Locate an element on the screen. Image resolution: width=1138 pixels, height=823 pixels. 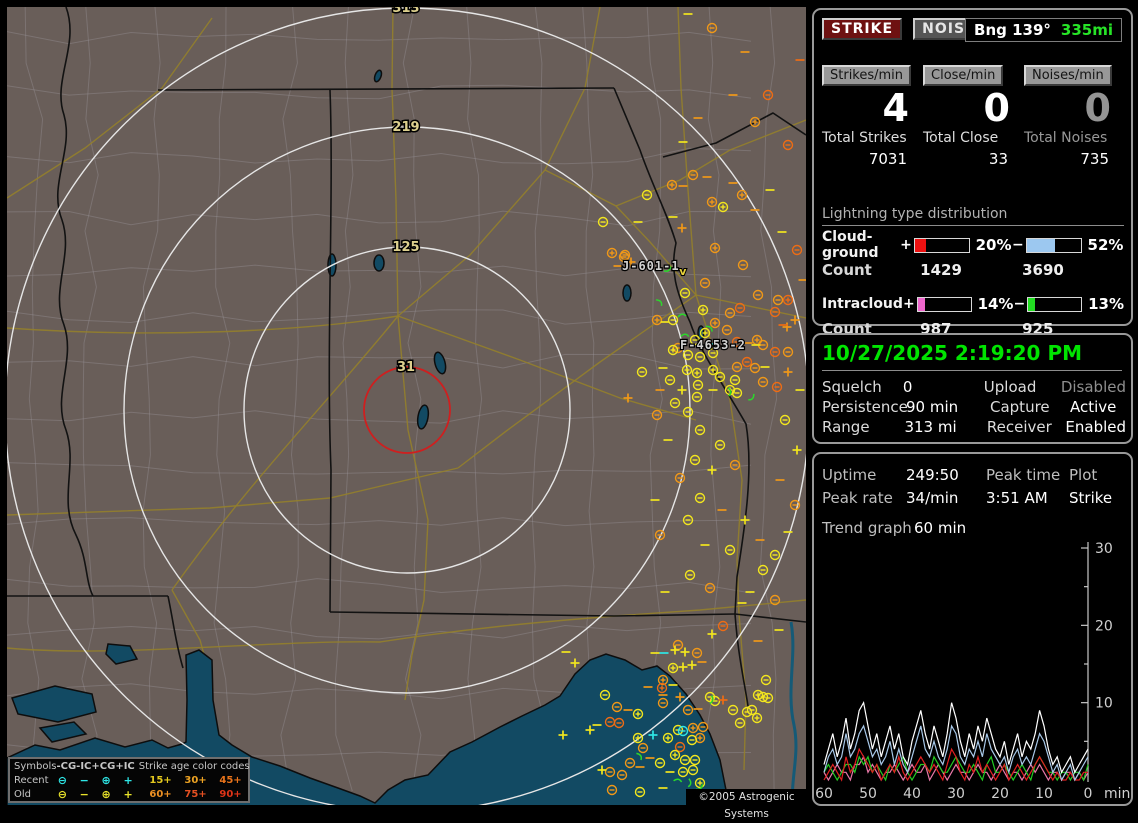
legend-ages-recent: 15+ 30+ 45+ is located at coordinates (195, 780).